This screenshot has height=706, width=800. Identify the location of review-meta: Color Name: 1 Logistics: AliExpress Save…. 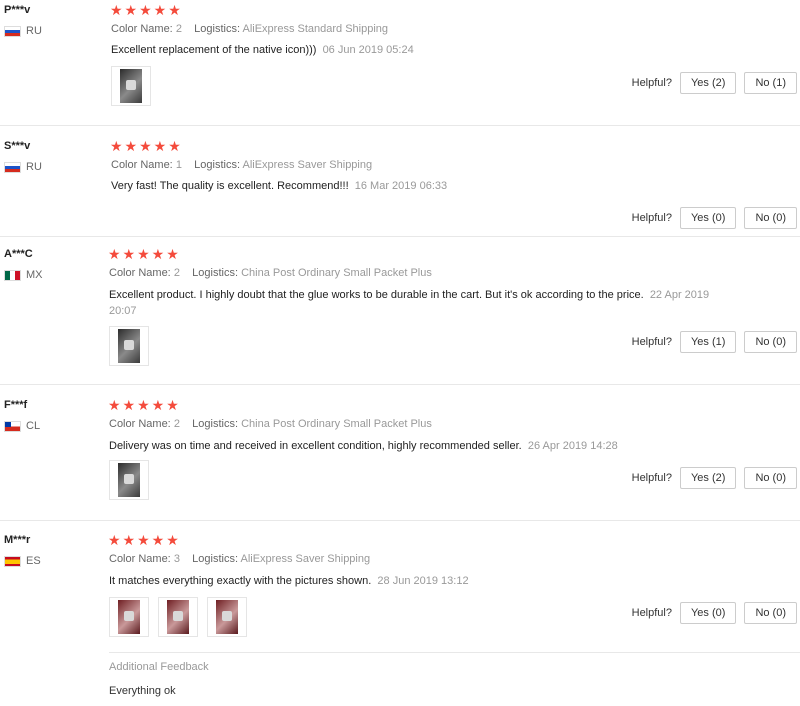
(241, 165).